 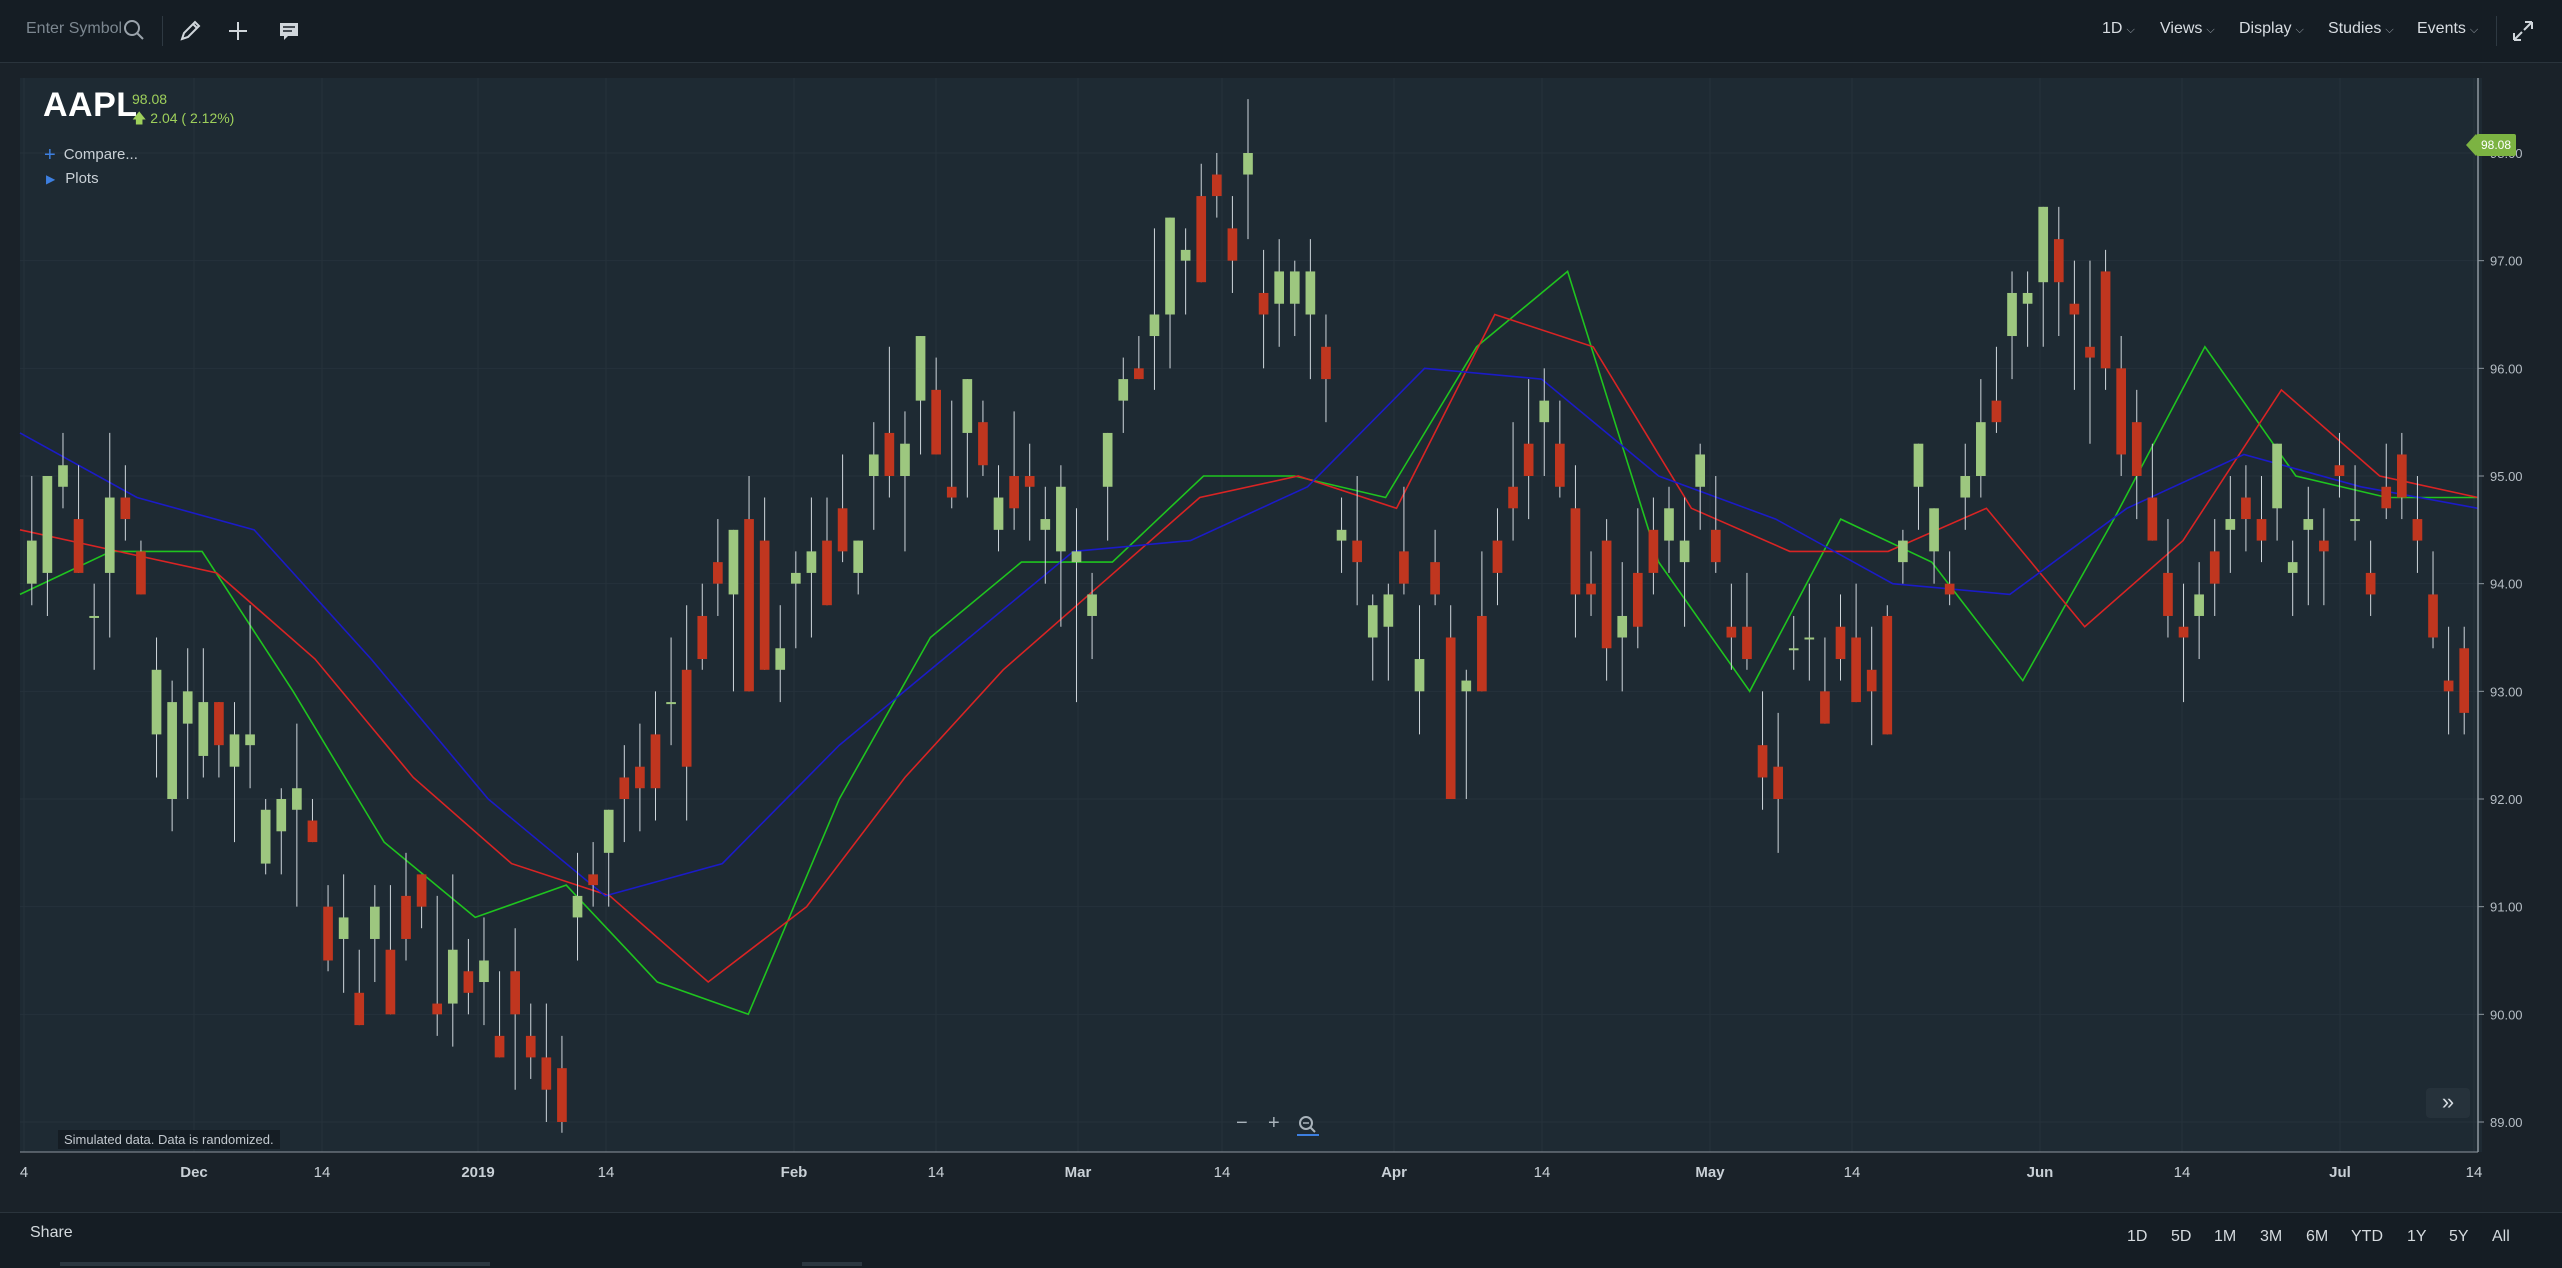 I want to click on plots-toggle: ▶ Plots, so click(x=72, y=178).